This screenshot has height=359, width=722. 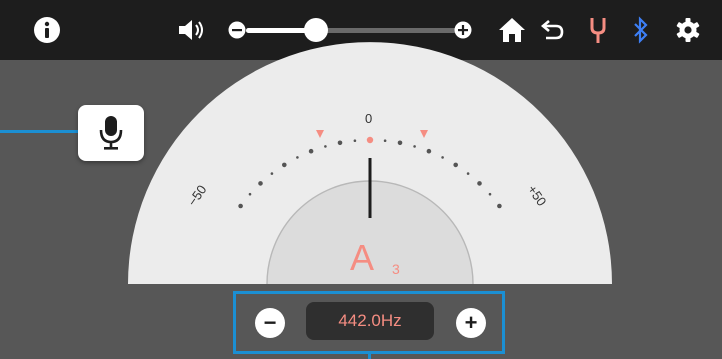 I want to click on note-name: A, so click(x=362, y=257).